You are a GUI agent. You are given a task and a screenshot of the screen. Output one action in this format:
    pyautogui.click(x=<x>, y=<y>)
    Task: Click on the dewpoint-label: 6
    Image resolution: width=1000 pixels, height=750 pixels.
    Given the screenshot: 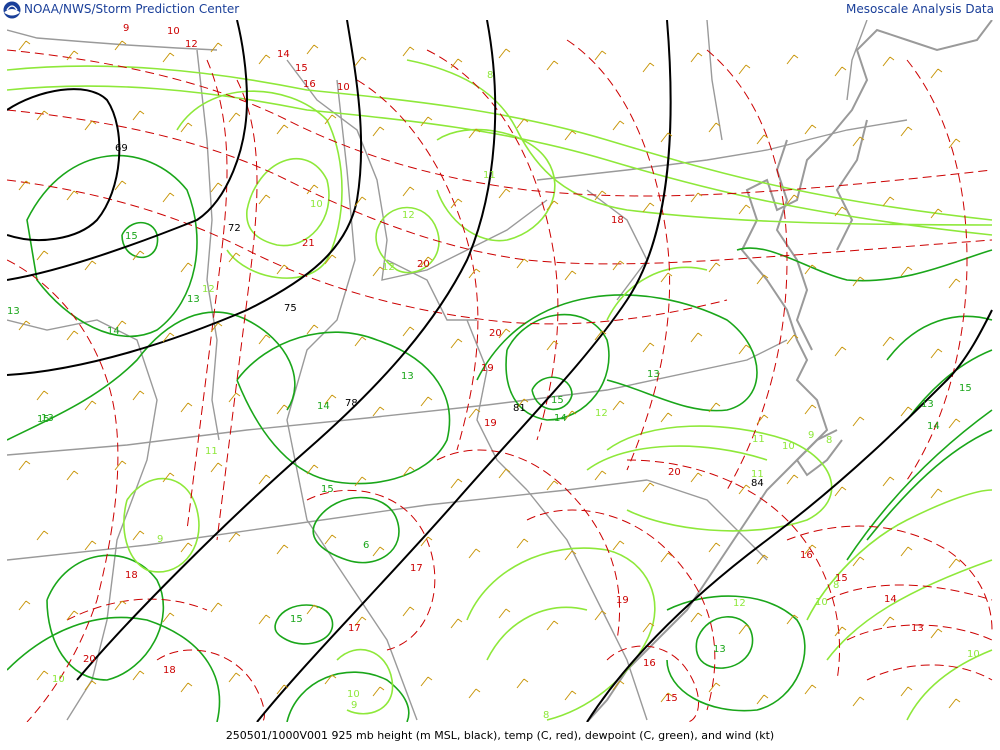 What is the action you would take?
    pyautogui.click(x=366, y=545)
    